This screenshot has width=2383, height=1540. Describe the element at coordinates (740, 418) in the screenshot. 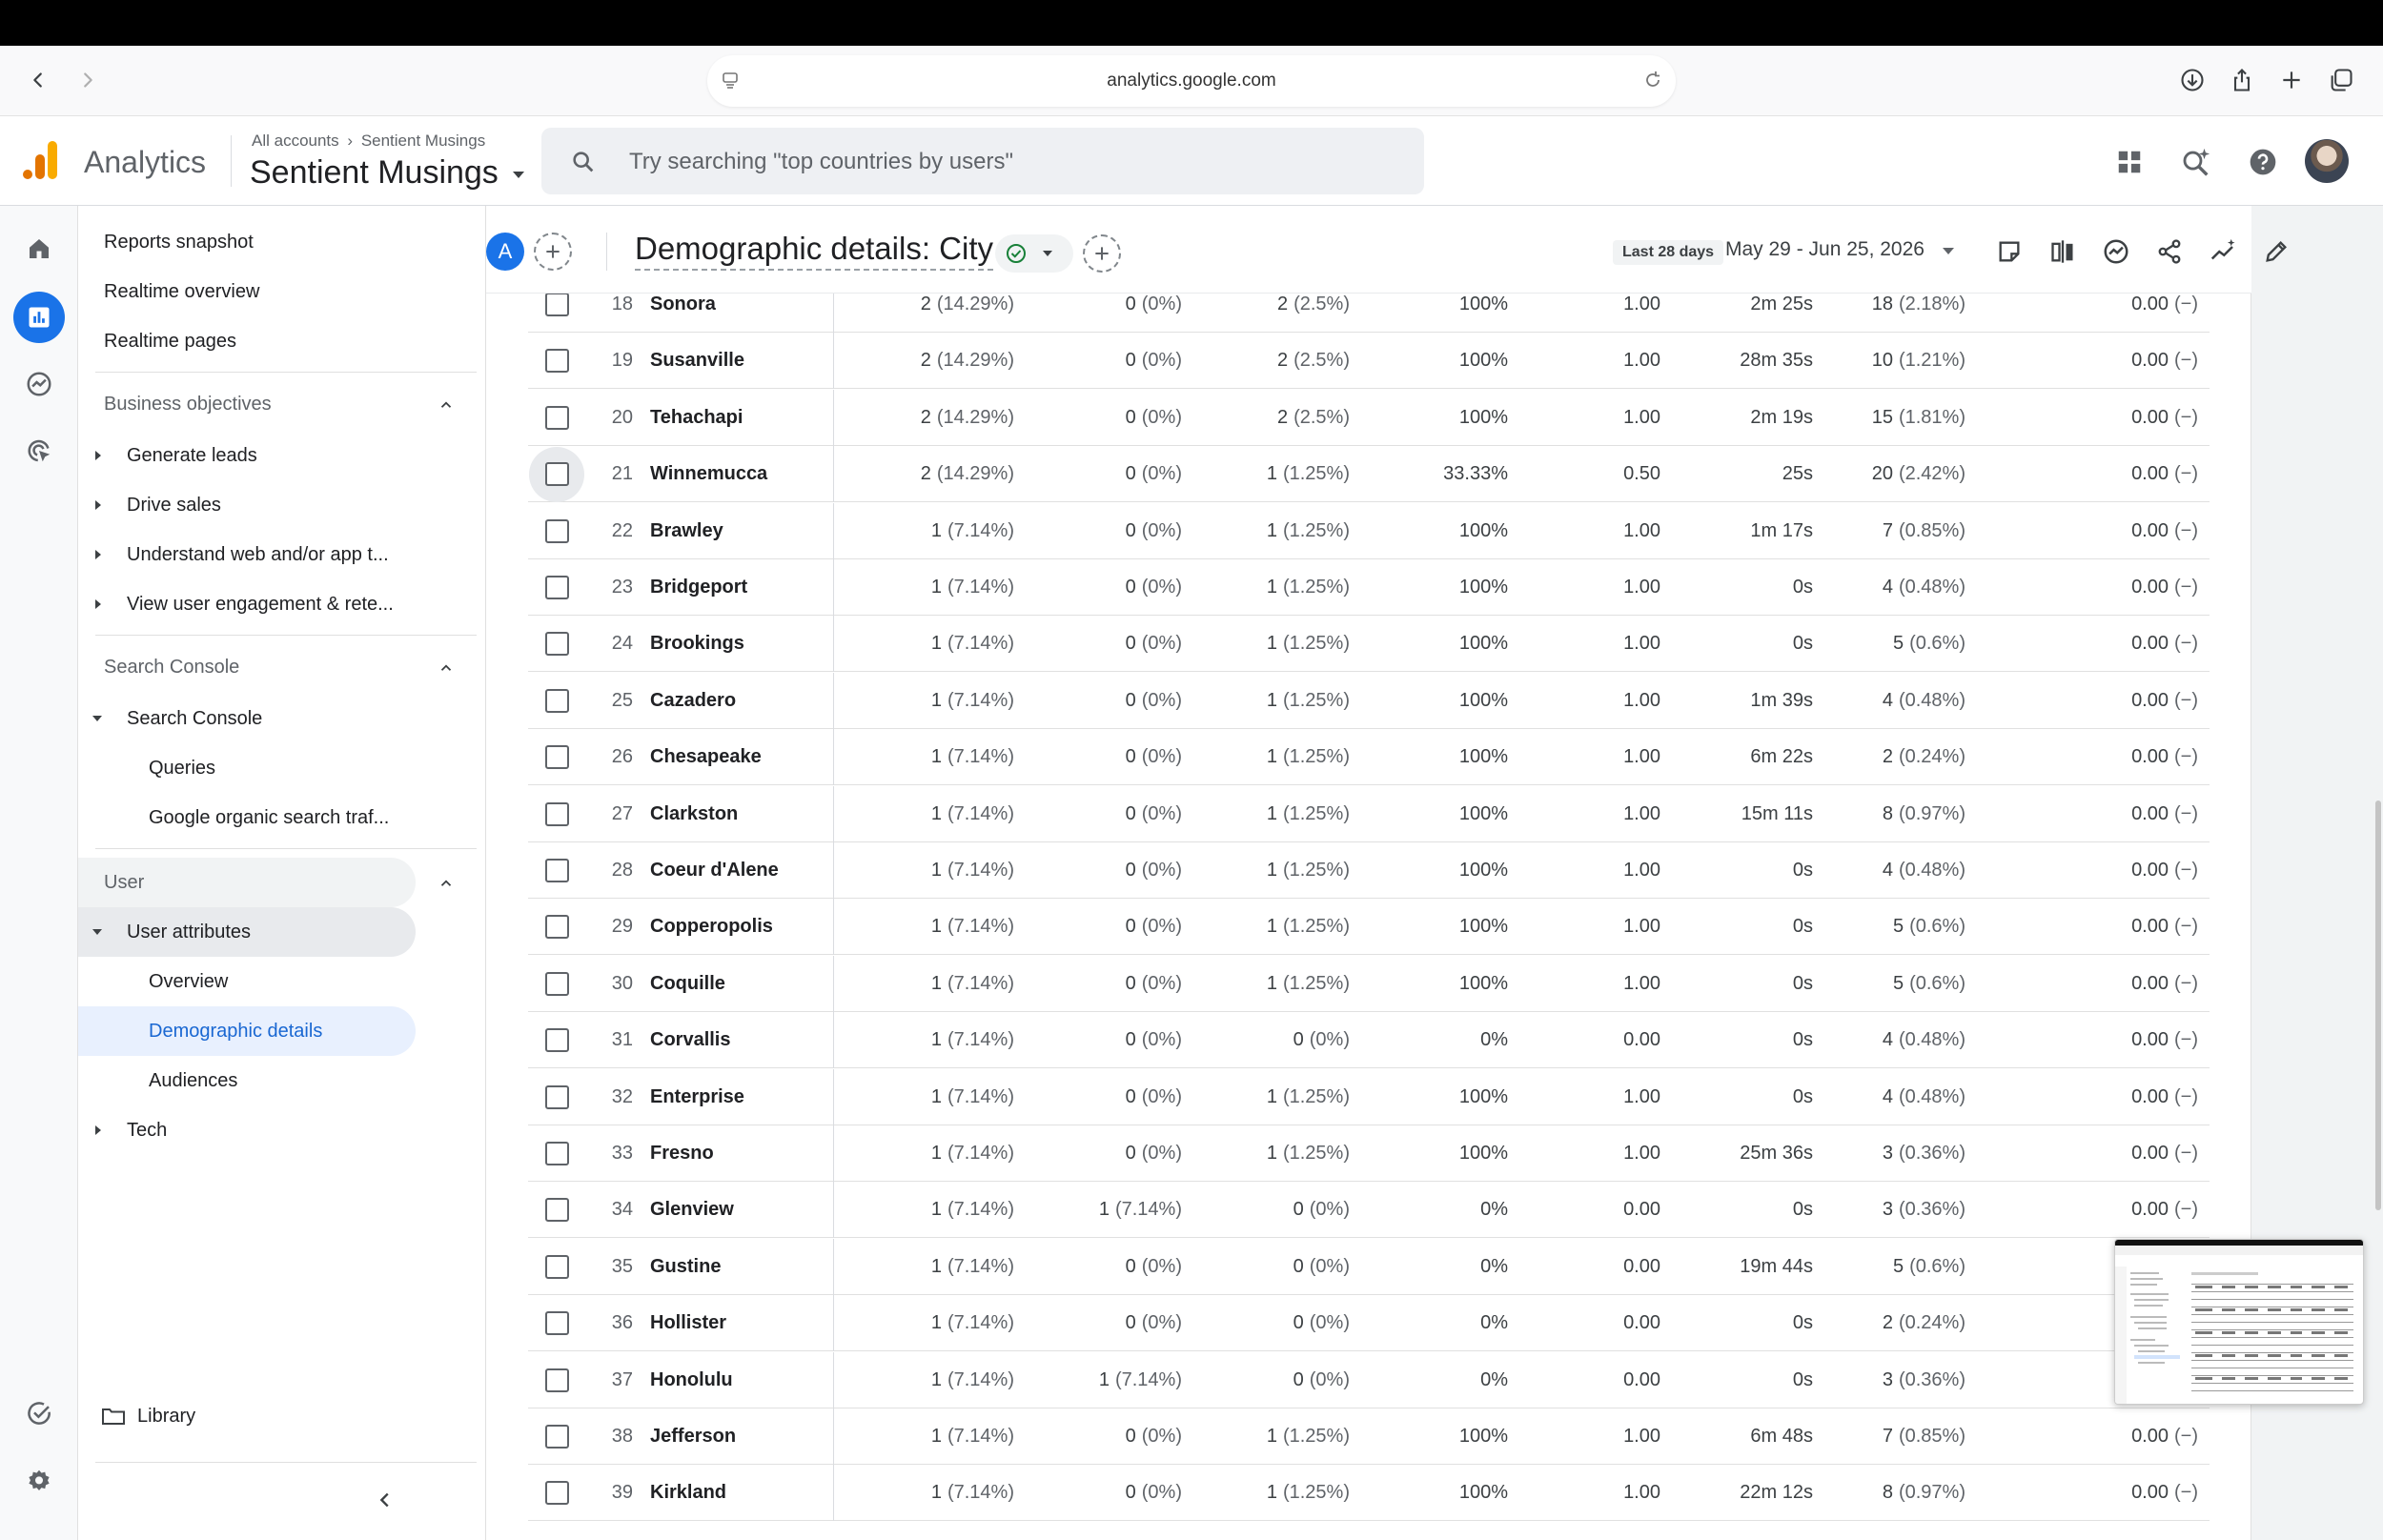

I see `city-name: Tehachapi` at that location.